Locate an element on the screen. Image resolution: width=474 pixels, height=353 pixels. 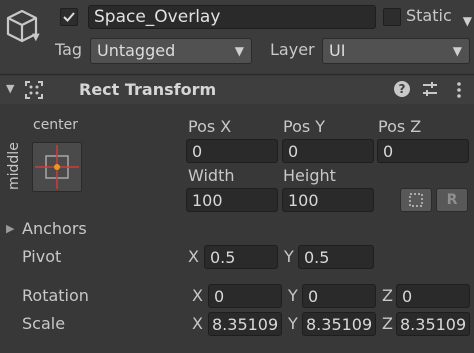
anchors-foldout-arrow-icon: ▶ is located at coordinates (10, 228).